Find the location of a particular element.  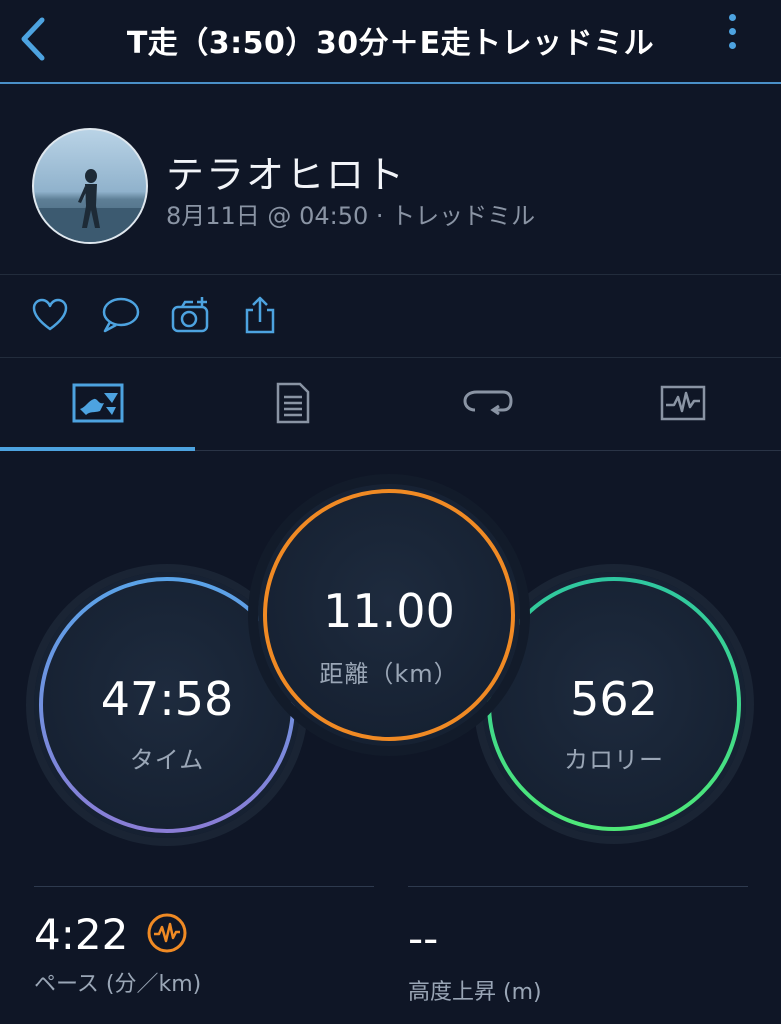

pace-label: ペース (分／km) is located at coordinates (118, 984).